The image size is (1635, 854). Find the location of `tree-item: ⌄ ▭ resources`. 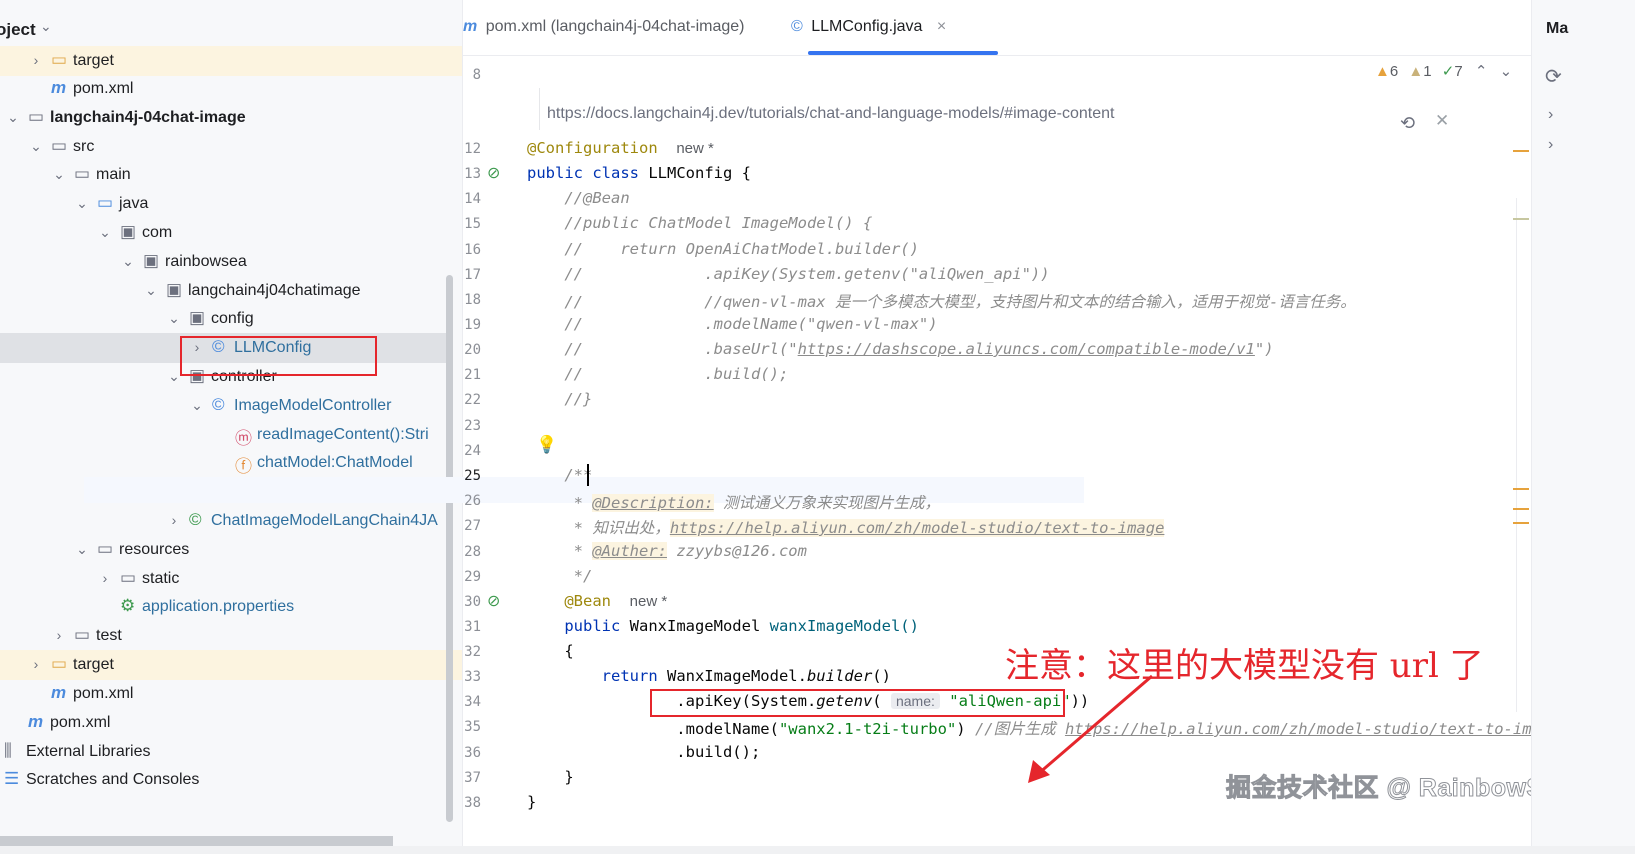

tree-item: ⌄ ▭ resources is located at coordinates (231, 550).